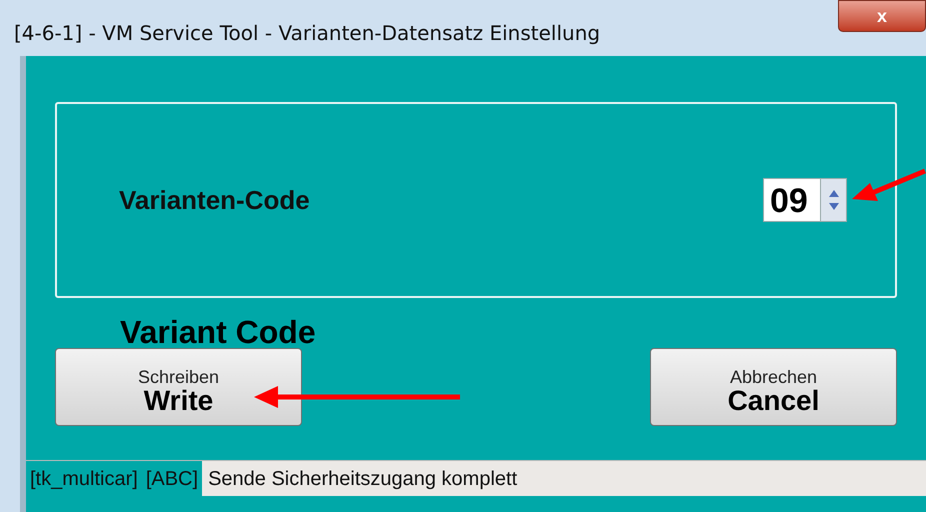 This screenshot has width=926, height=512. Describe the element at coordinates (218, 332) in the screenshot. I see `annotation-label: Variant Code` at that location.